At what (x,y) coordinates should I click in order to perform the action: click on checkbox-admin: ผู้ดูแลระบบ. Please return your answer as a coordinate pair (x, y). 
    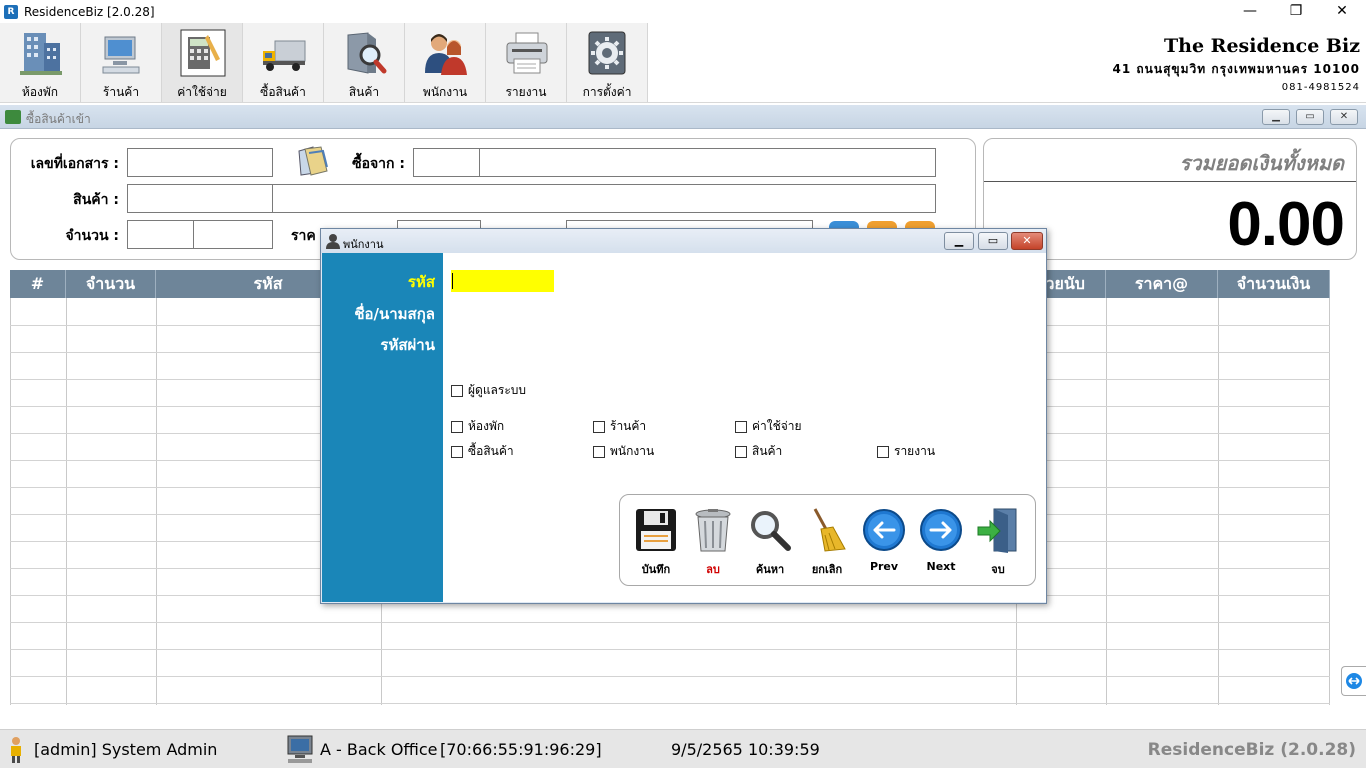
    Looking at the image, I should click on (488, 390).